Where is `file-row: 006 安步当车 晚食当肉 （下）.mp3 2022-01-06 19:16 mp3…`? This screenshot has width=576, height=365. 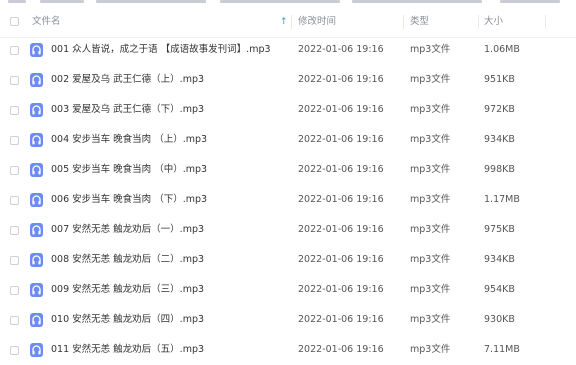 file-row: 006 安步当车 晚食当肉 （下）.mp3 2022-01-06 19:16 mp3… is located at coordinates (288, 200).